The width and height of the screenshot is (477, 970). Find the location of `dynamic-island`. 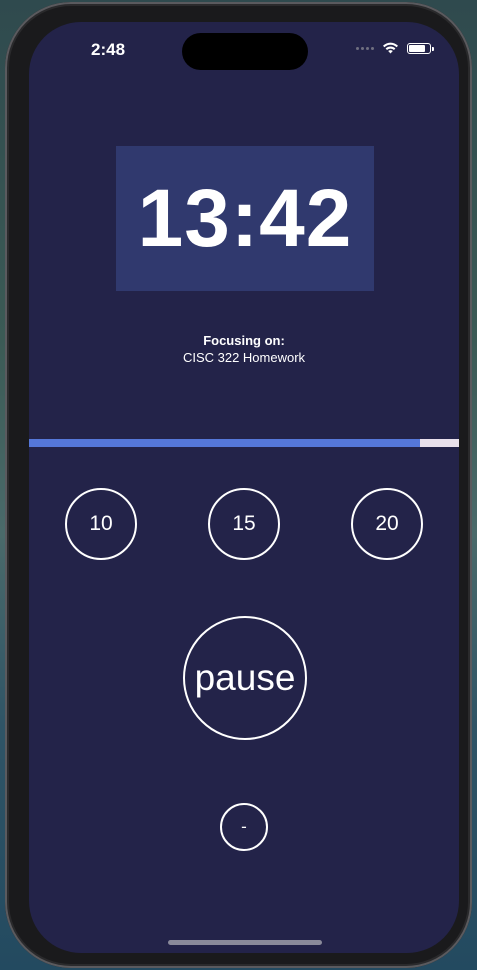

dynamic-island is located at coordinates (245, 51).